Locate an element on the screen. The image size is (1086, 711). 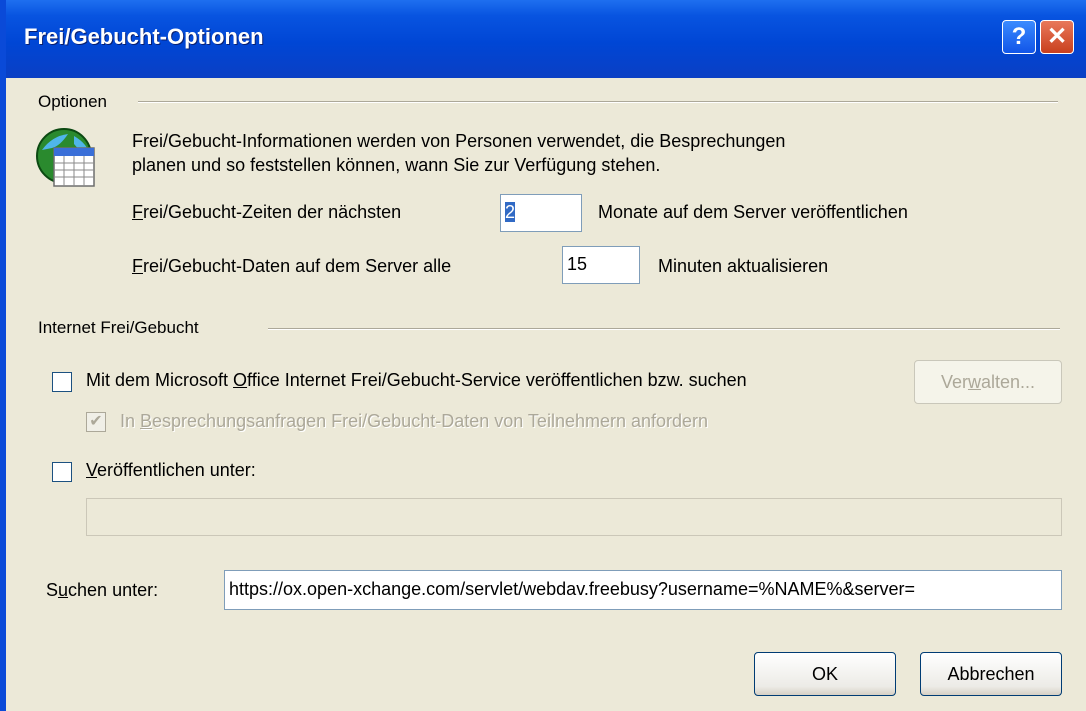
manage-label-accel: w is located at coordinates (974, 382).